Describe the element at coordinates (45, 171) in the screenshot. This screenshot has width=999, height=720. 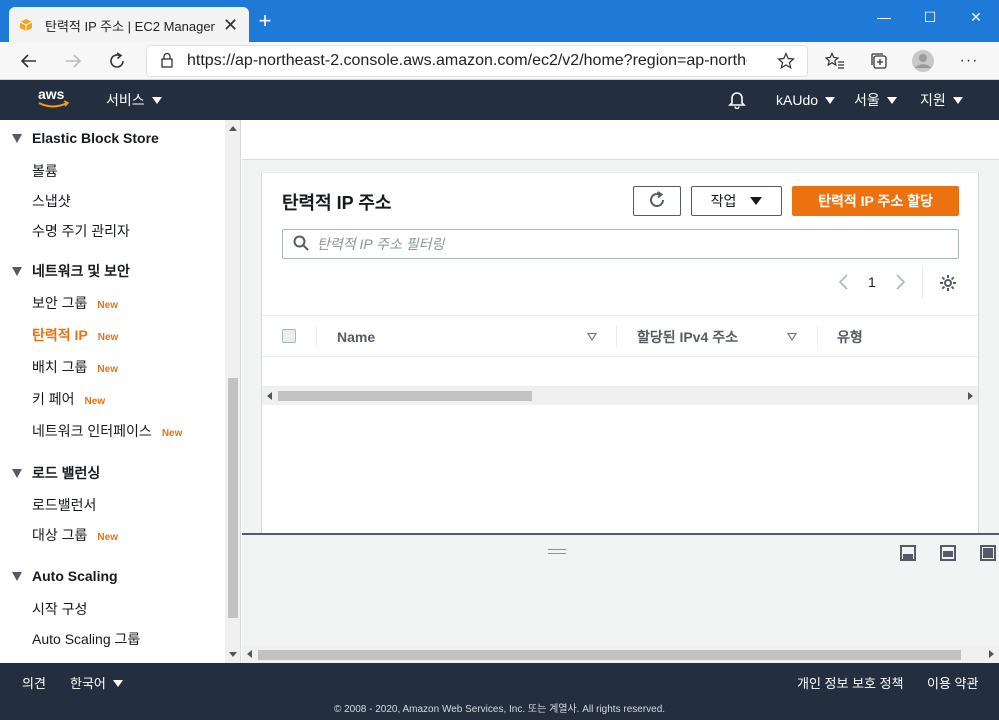
I see `sidebar-item-volumes: 볼륨` at that location.